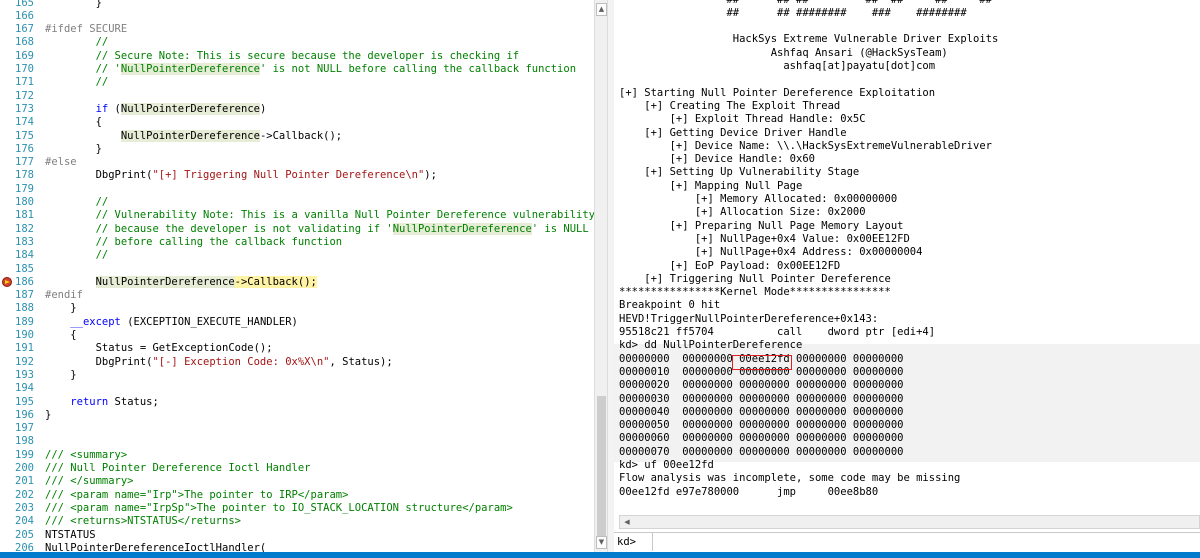 The height and width of the screenshot is (558, 1200). What do you see at coordinates (24, 135) in the screenshot?
I see `line-number: 175` at bounding box center [24, 135].